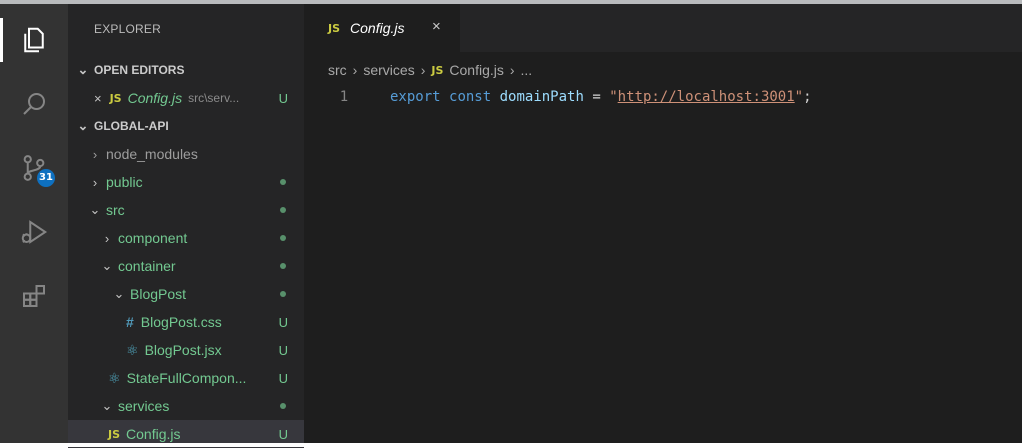 This screenshot has height=448, width=1028. I want to click on tab-bar: JS Config.js ×, so click(663, 28).